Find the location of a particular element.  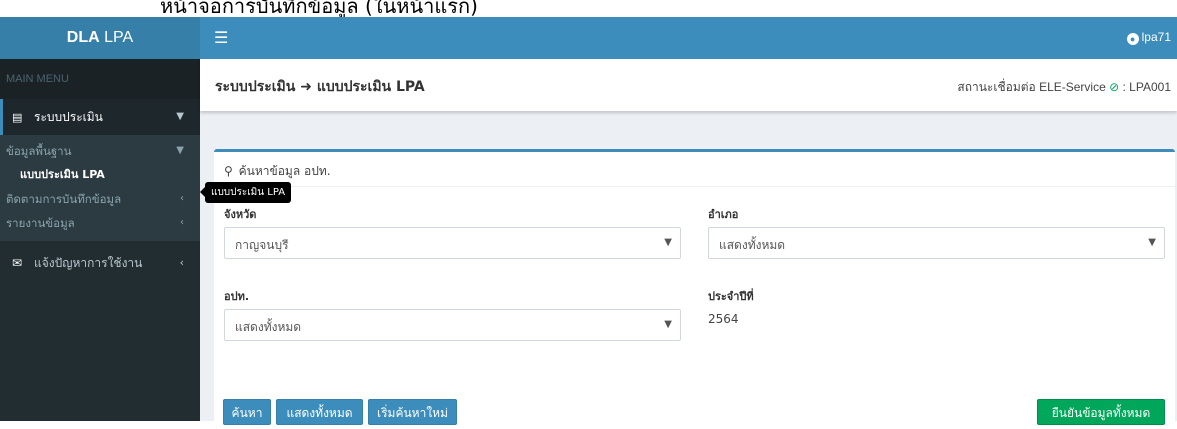

brand-bold: DLA is located at coordinates (83, 37).